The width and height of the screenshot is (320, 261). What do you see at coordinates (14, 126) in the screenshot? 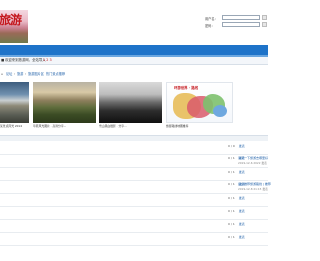
I see `gallery-caption-1: 某景点风光 2014` at bounding box center [14, 126].